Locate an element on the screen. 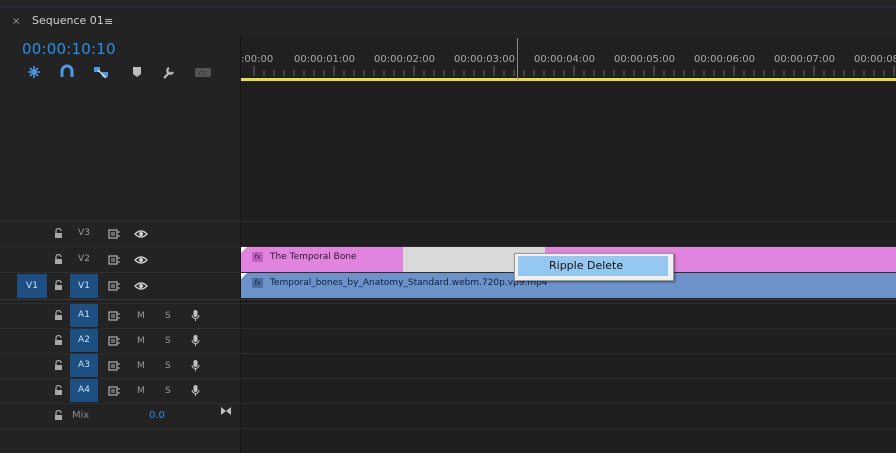 The height and width of the screenshot is (453, 896). playhead-timecode: 00:00:10:10 is located at coordinates (69, 49).